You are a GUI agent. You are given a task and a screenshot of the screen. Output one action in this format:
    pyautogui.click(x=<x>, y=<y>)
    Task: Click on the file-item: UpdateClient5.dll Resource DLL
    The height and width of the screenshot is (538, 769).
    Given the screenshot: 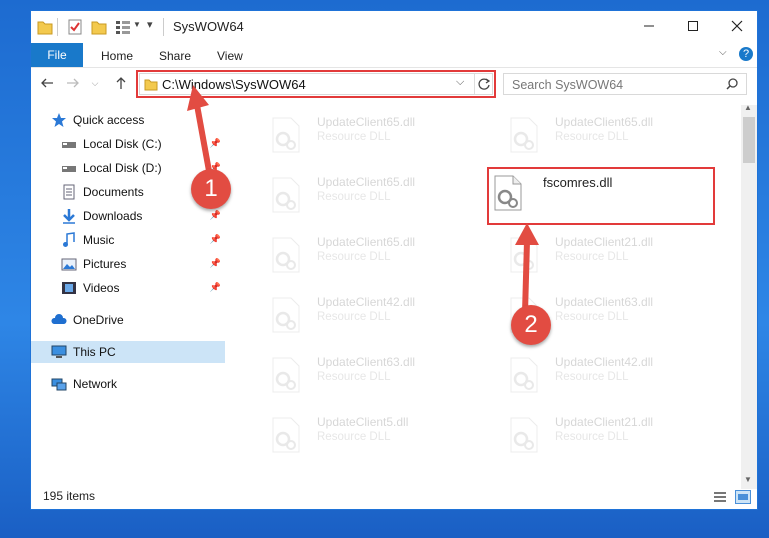 What is the action you would take?
    pyautogui.click(x=357, y=433)
    